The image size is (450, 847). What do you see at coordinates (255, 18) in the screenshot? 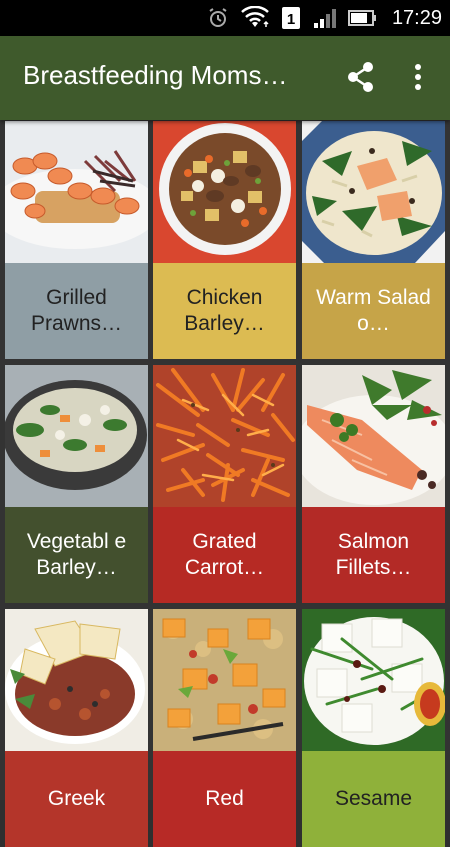
I see `wifi-icon` at bounding box center [255, 18].